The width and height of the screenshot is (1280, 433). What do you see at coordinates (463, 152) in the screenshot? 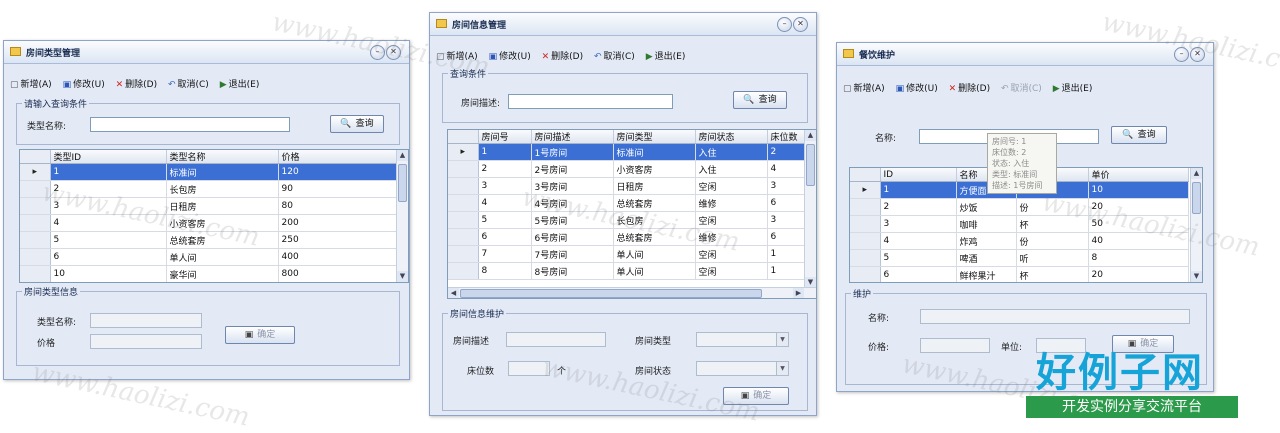
I see `current-row-arrow-icon: ▸` at bounding box center [463, 152].